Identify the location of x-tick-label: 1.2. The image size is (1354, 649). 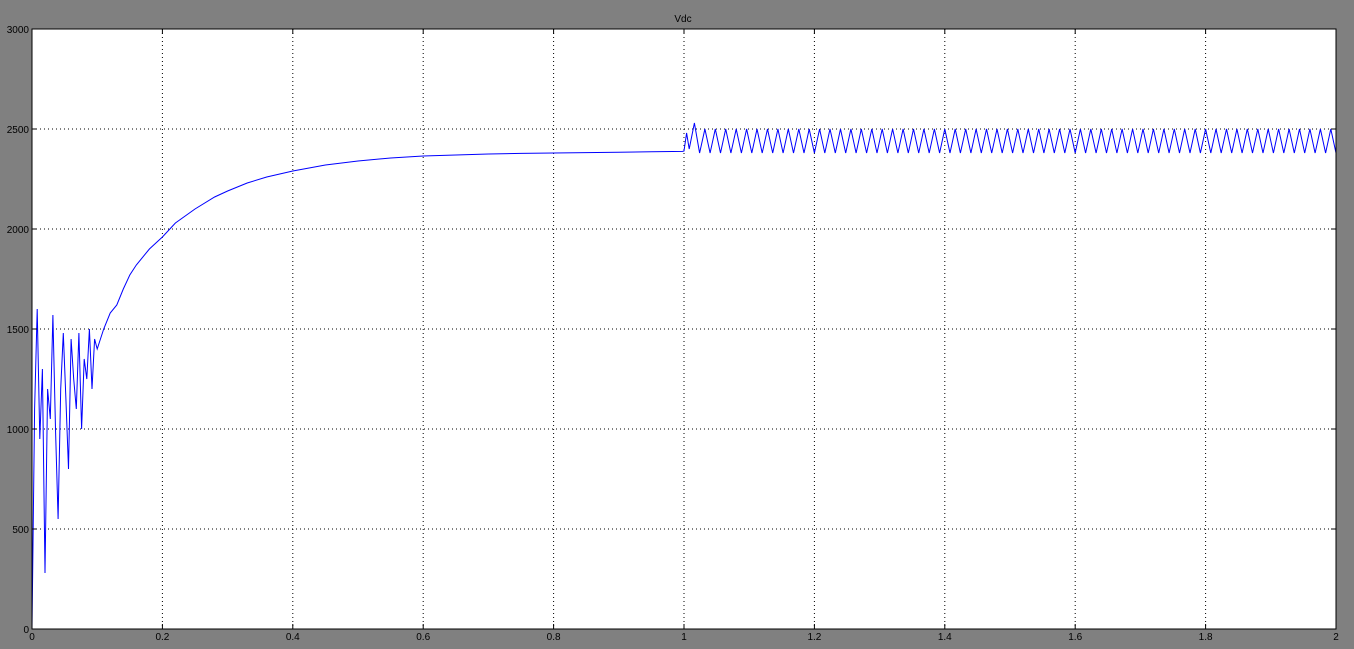
(814, 637).